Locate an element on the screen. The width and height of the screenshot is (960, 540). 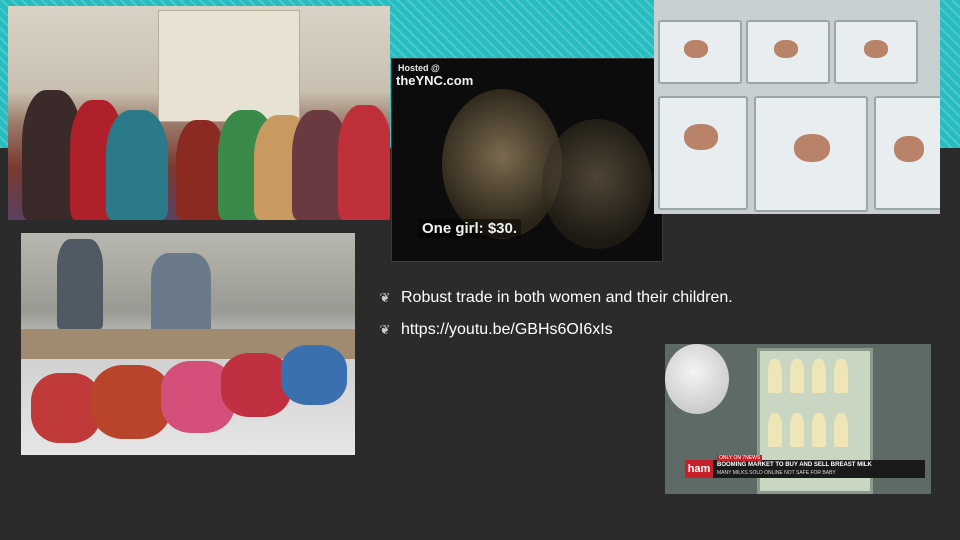
watermark-hosted: Hosted @ is located at coordinates (419, 68).